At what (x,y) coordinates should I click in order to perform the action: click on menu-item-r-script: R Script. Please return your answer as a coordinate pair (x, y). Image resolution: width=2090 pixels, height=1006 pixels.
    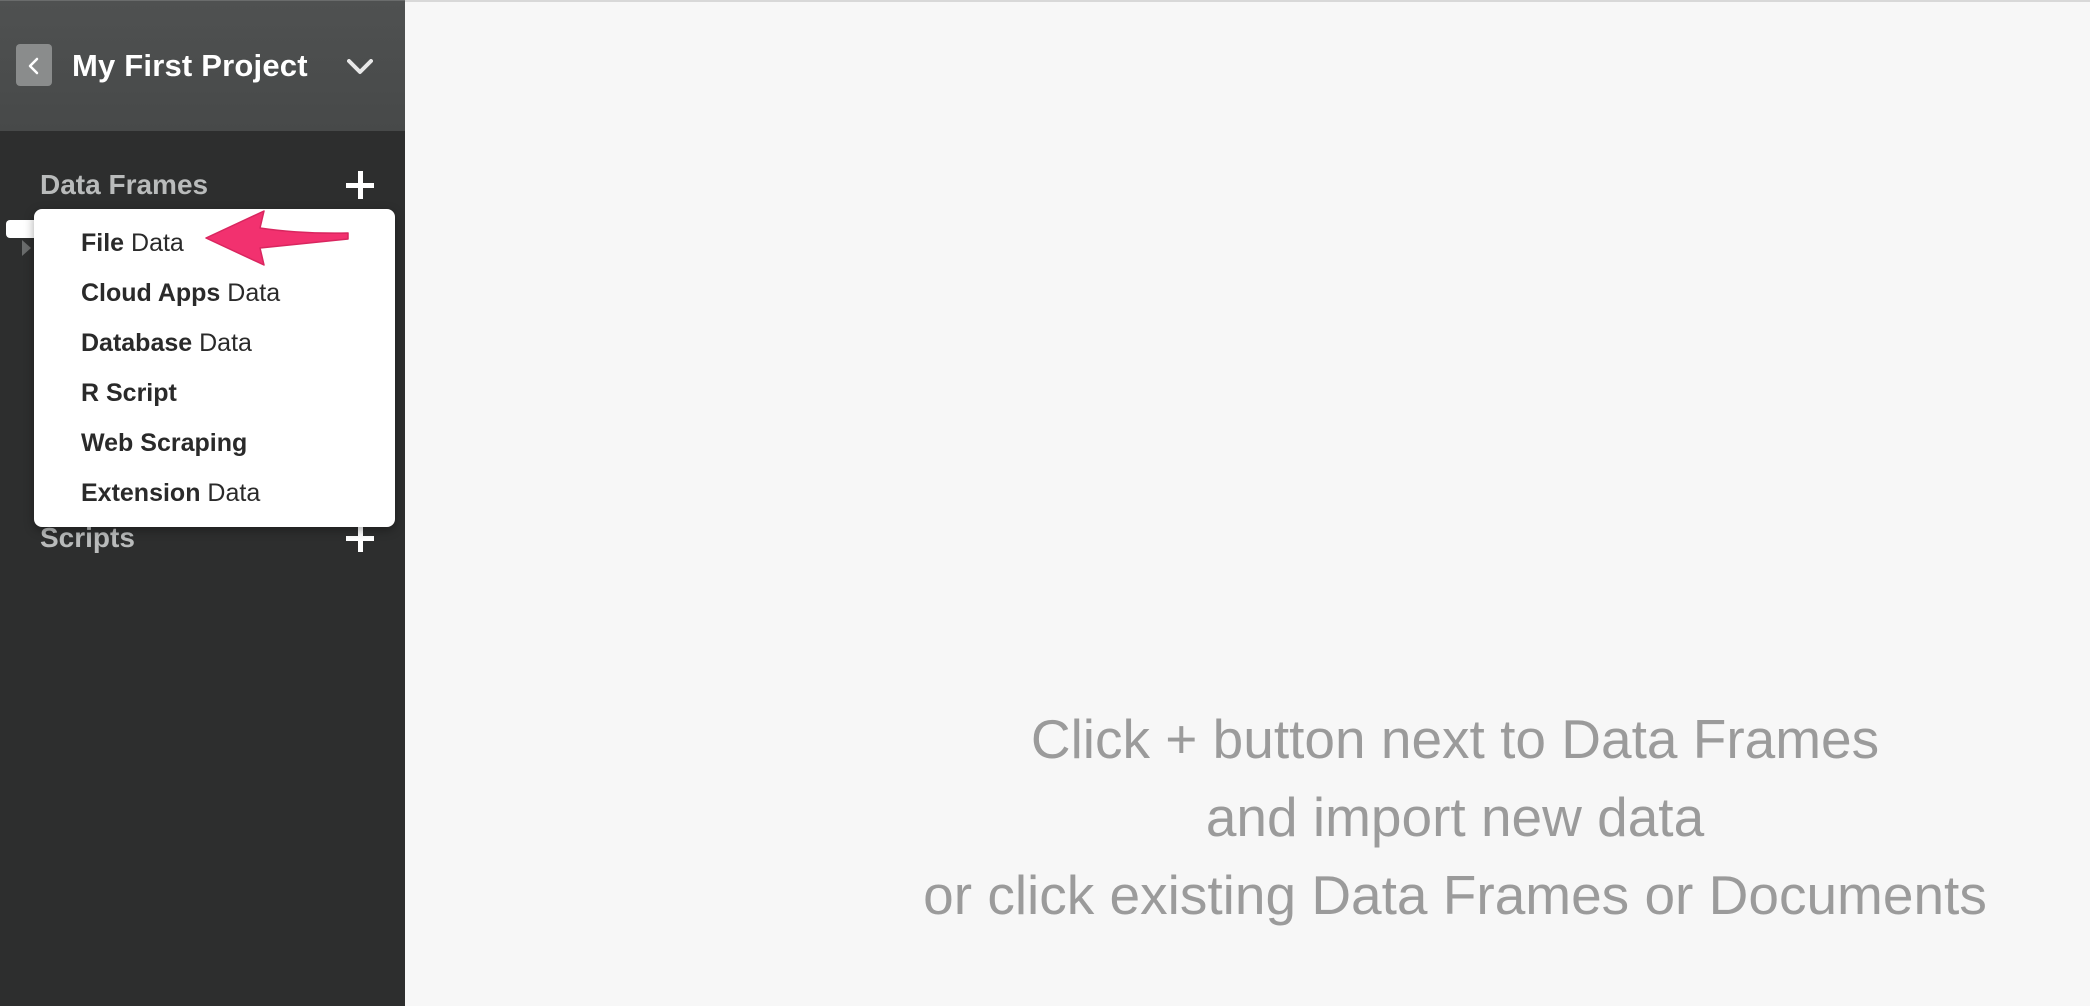
    Looking at the image, I should click on (129, 393).